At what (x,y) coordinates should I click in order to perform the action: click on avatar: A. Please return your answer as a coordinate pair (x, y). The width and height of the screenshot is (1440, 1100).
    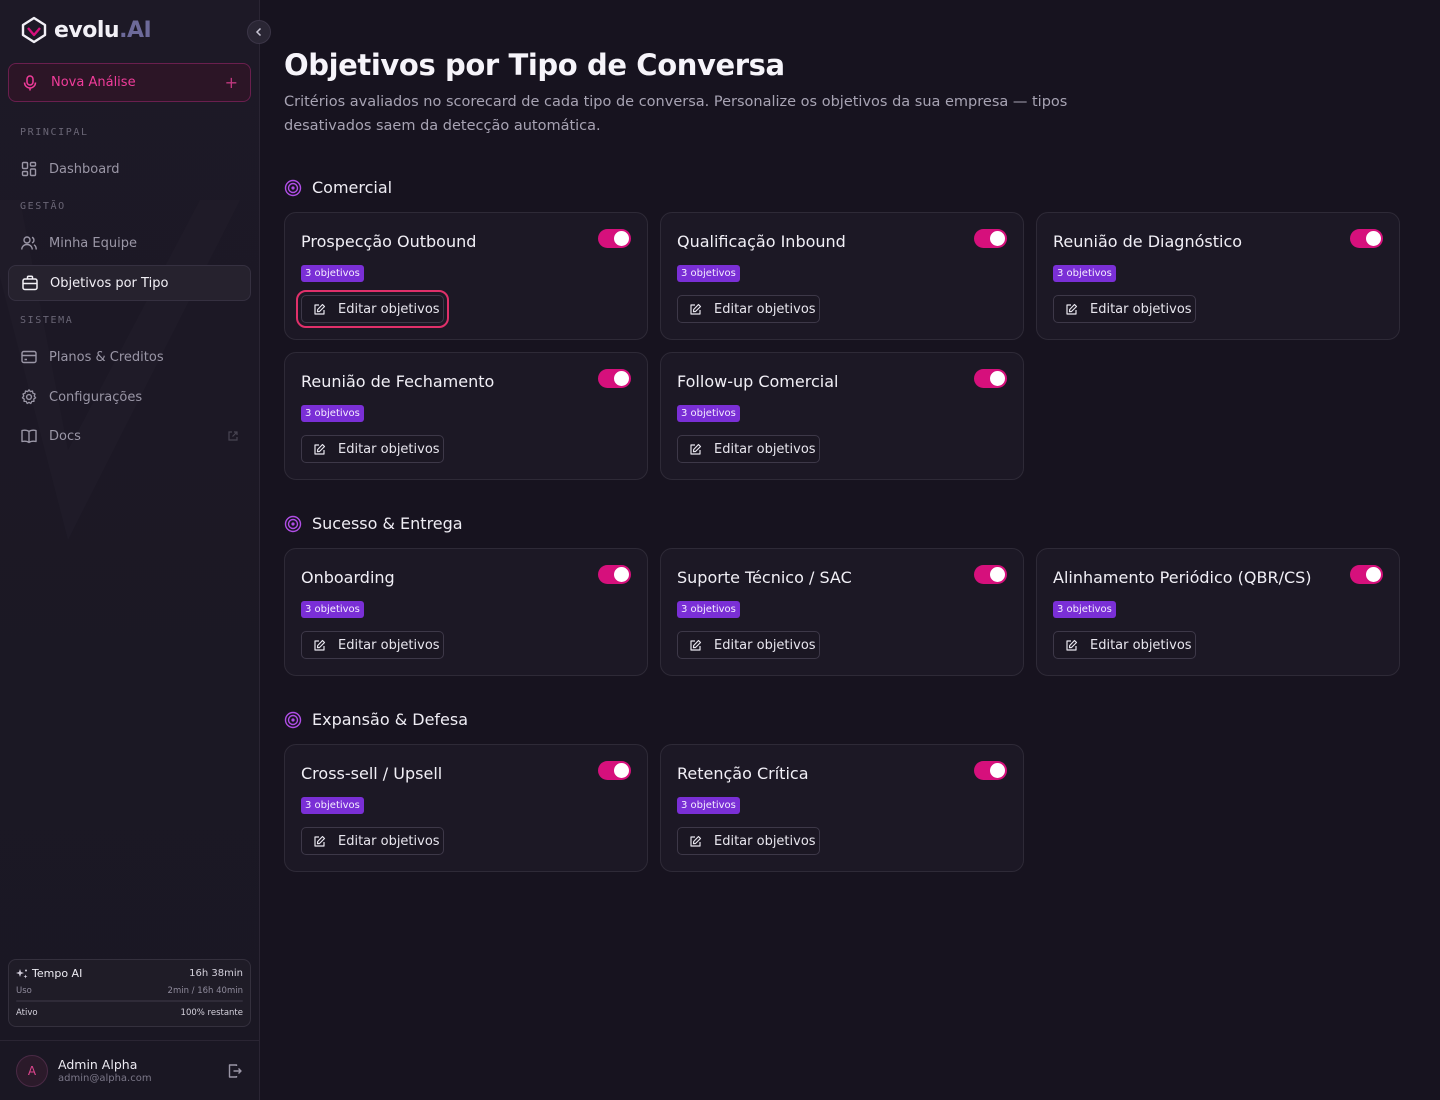
    Looking at the image, I should click on (32, 1070).